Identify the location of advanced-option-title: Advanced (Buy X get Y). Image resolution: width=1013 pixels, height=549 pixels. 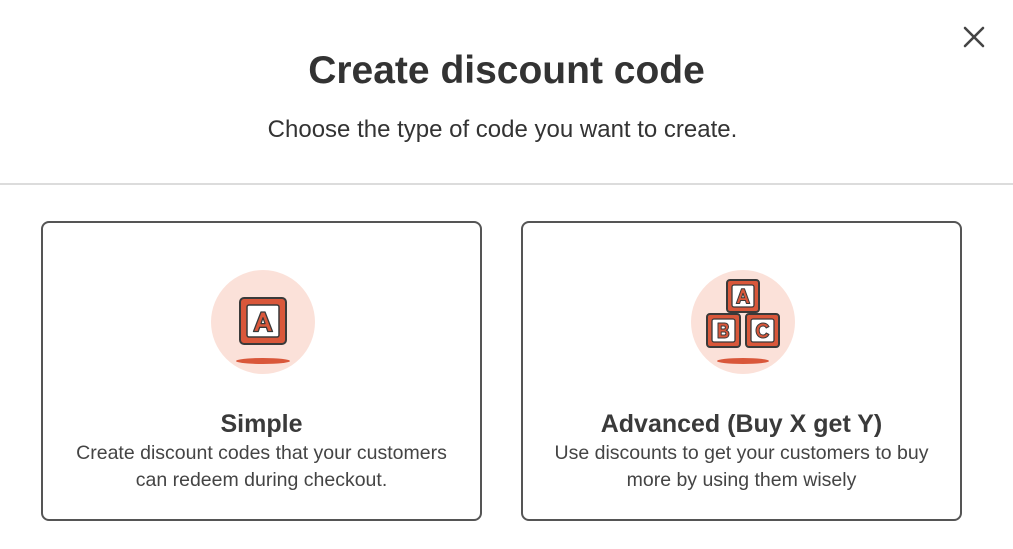
(741, 424).